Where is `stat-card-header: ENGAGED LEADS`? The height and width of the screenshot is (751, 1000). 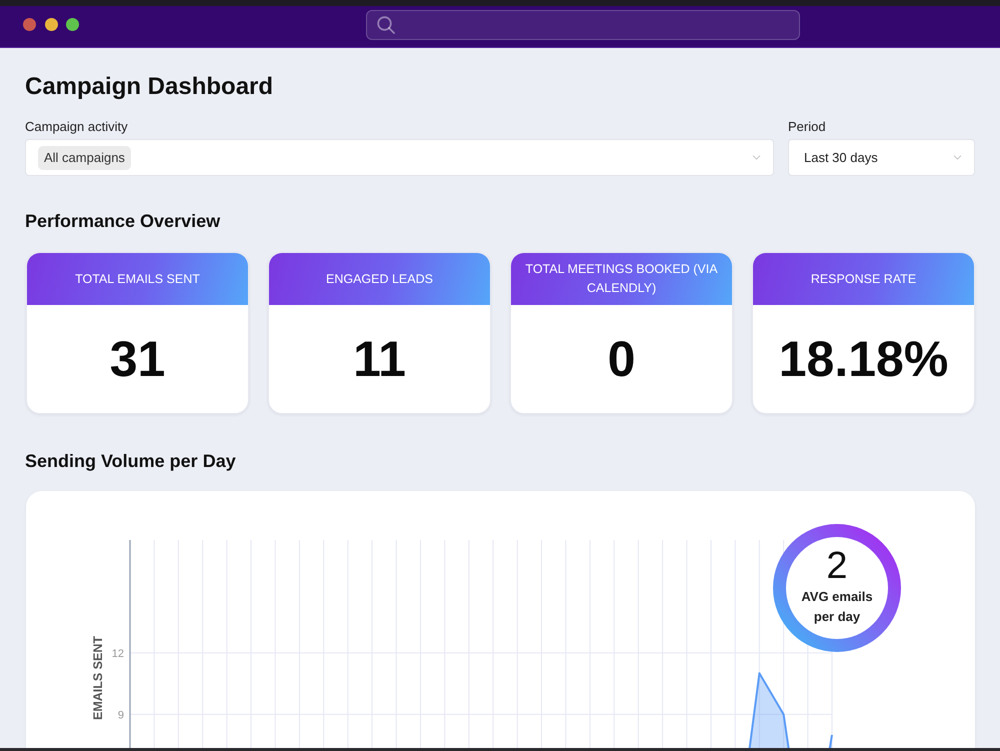 stat-card-header: ENGAGED LEADS is located at coordinates (379, 279).